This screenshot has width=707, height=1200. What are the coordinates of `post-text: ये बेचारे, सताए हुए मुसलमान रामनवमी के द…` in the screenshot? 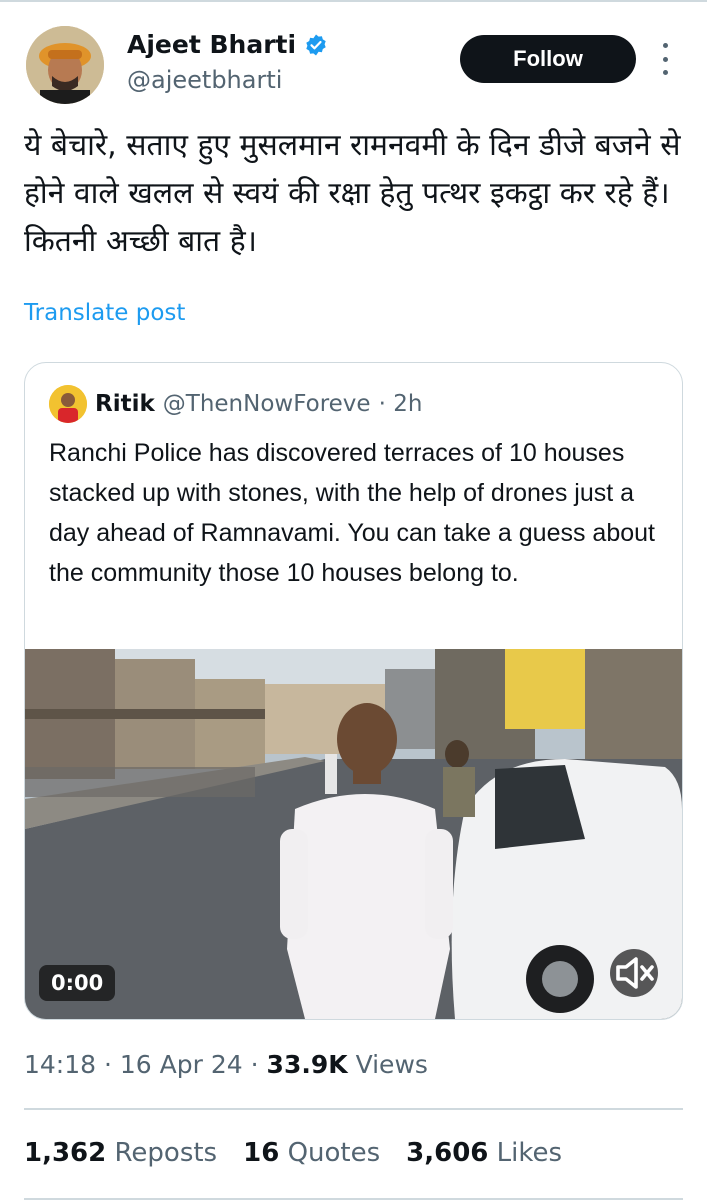 It's located at (352, 193).